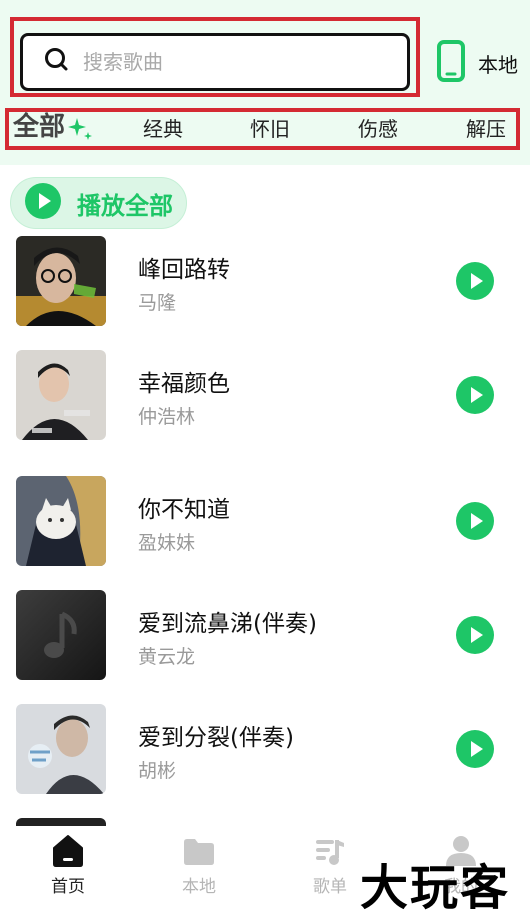  Describe the element at coordinates (498, 64) in the screenshot. I see `local-music-label: 本地` at that location.